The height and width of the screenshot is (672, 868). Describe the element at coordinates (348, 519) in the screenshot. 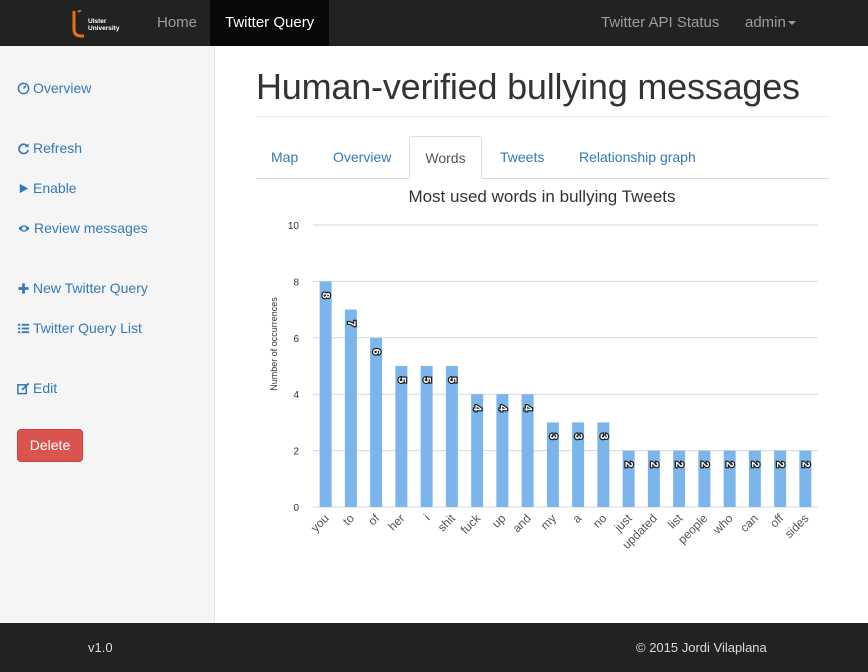

I see `x-tick-label: to` at that location.